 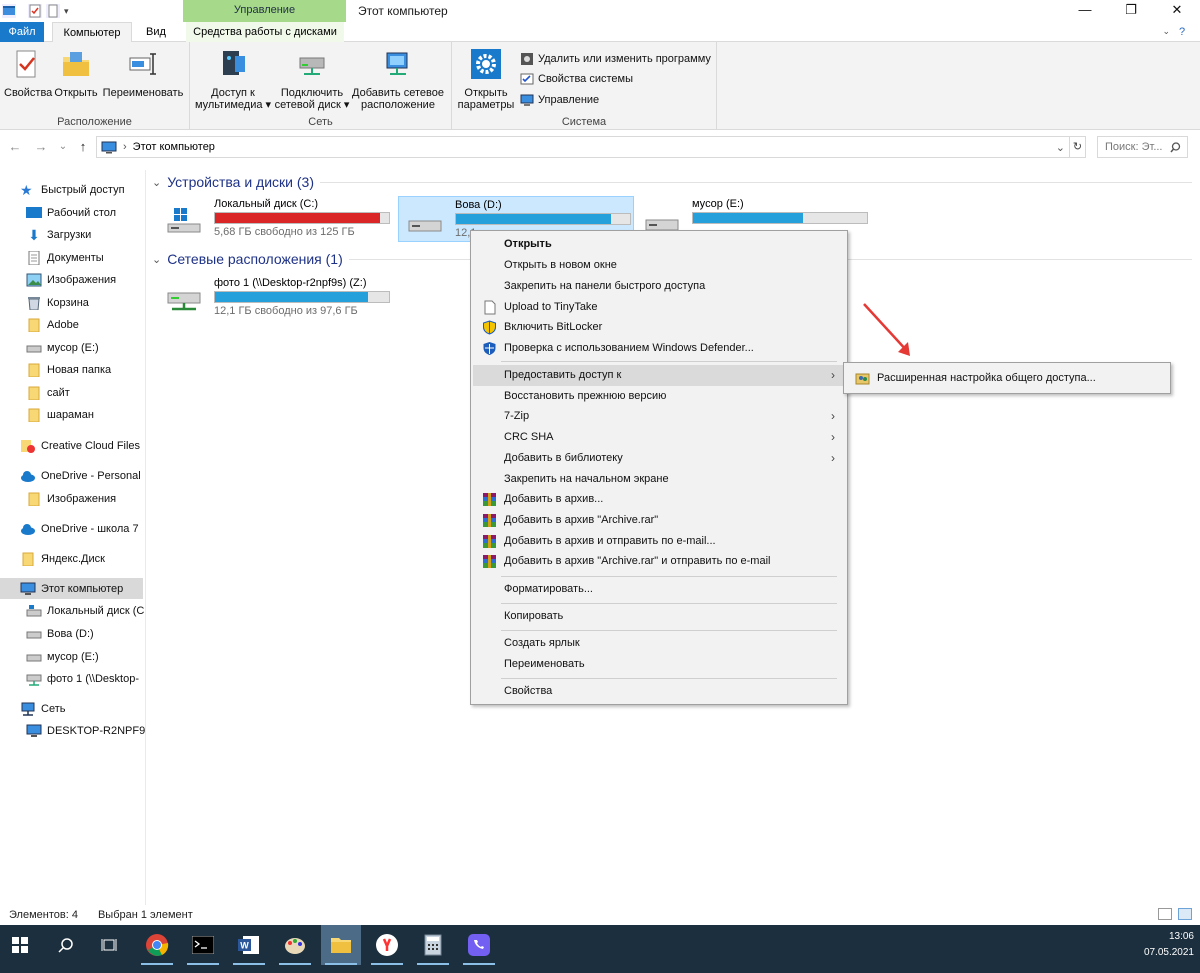 I want to click on nav-onedrive-personal: OneDrive - Personal, so click(x=80, y=476).